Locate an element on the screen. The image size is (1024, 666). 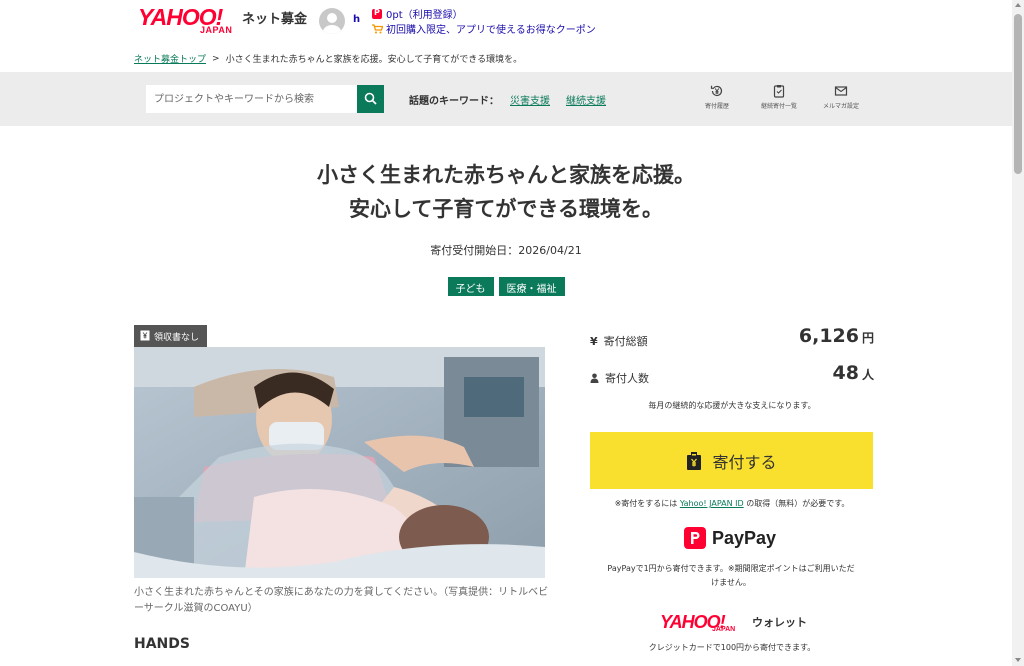
scroll-thumb is located at coordinates (1018, 94).